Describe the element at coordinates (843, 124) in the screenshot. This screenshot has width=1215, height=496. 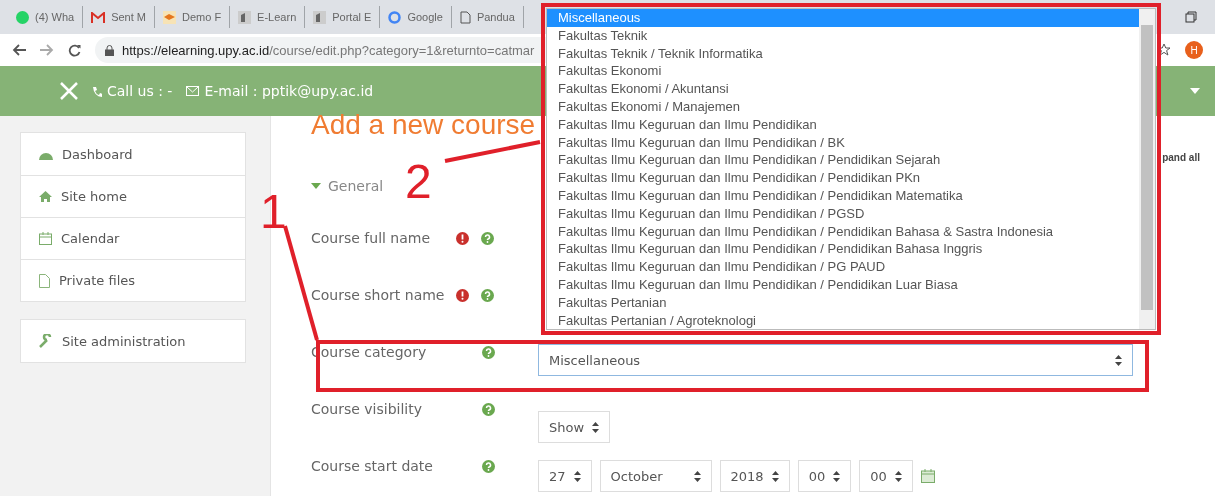
I see `dropdown-option: Fakultas Ilmu Keguruan dan Ilmu Pendidikan` at that location.